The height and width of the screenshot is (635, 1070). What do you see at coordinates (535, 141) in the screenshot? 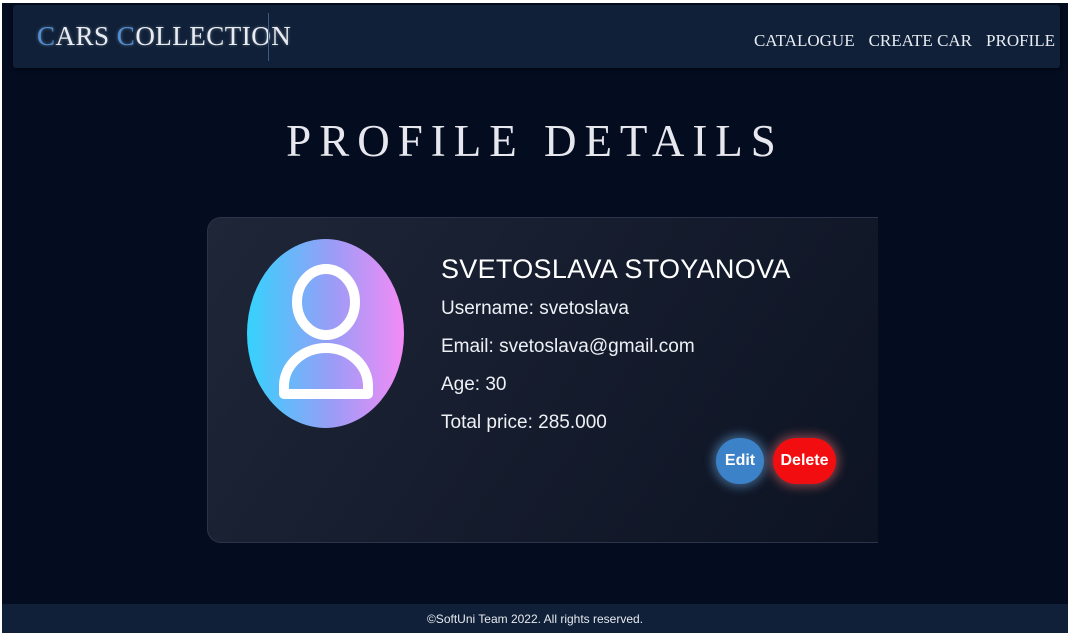
I see `page-title: PROFILE DETAILS` at bounding box center [535, 141].